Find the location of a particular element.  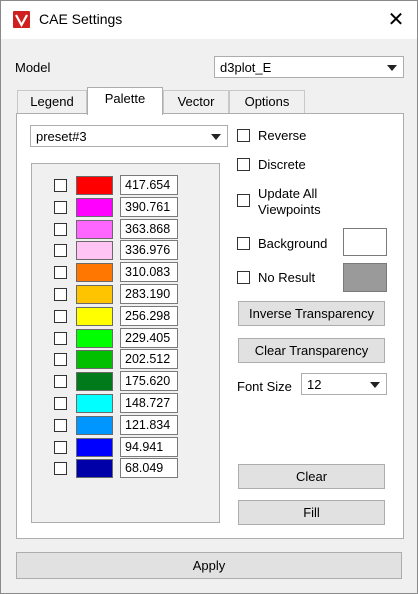

palette-value-field: 283.190 is located at coordinates (149, 294).